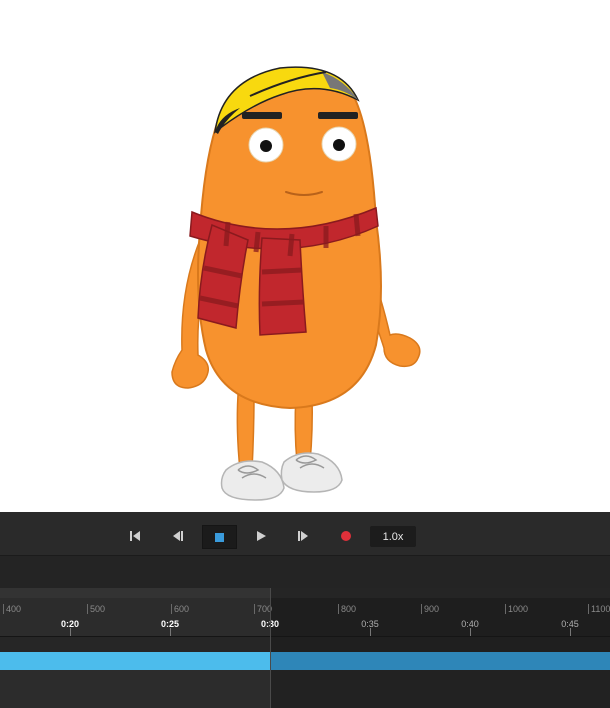 The width and height of the screenshot is (610, 708). I want to click on step-back-icon, so click(178, 536).